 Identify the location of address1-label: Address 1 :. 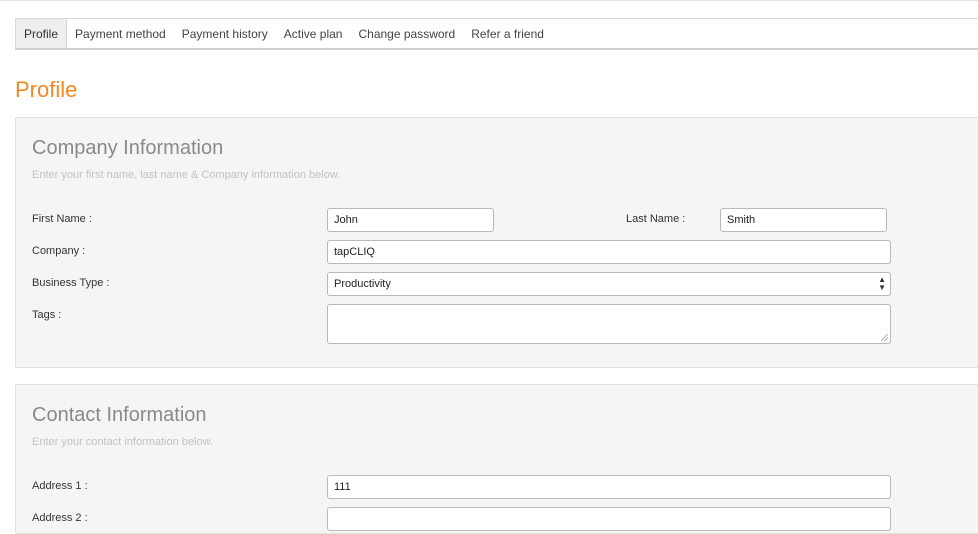
(60, 486).